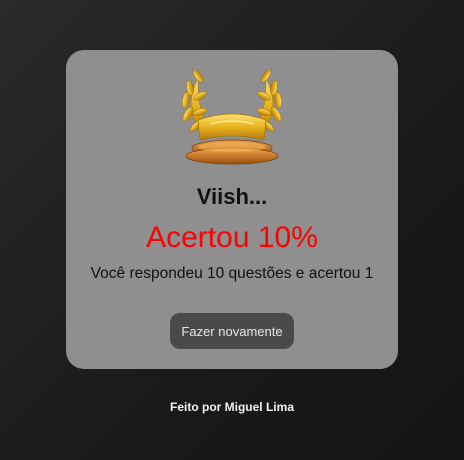 This screenshot has width=464, height=460. Describe the element at coordinates (232, 273) in the screenshot. I see `result-detail: Você respondeu 10 questões e acertou 1` at that location.